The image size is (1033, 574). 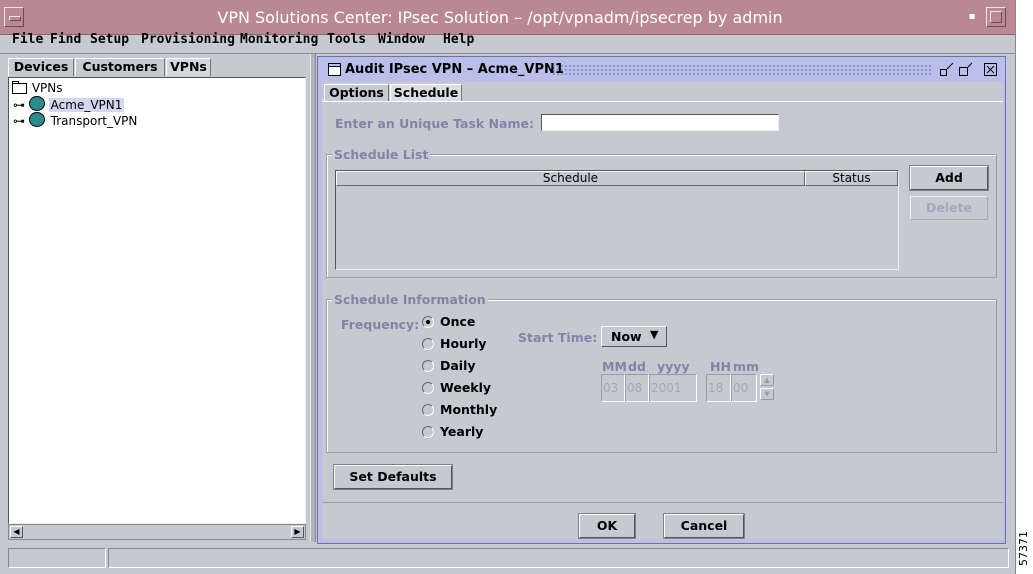 What do you see at coordinates (637, 366) in the screenshot?
I see `day-label: dd` at bounding box center [637, 366].